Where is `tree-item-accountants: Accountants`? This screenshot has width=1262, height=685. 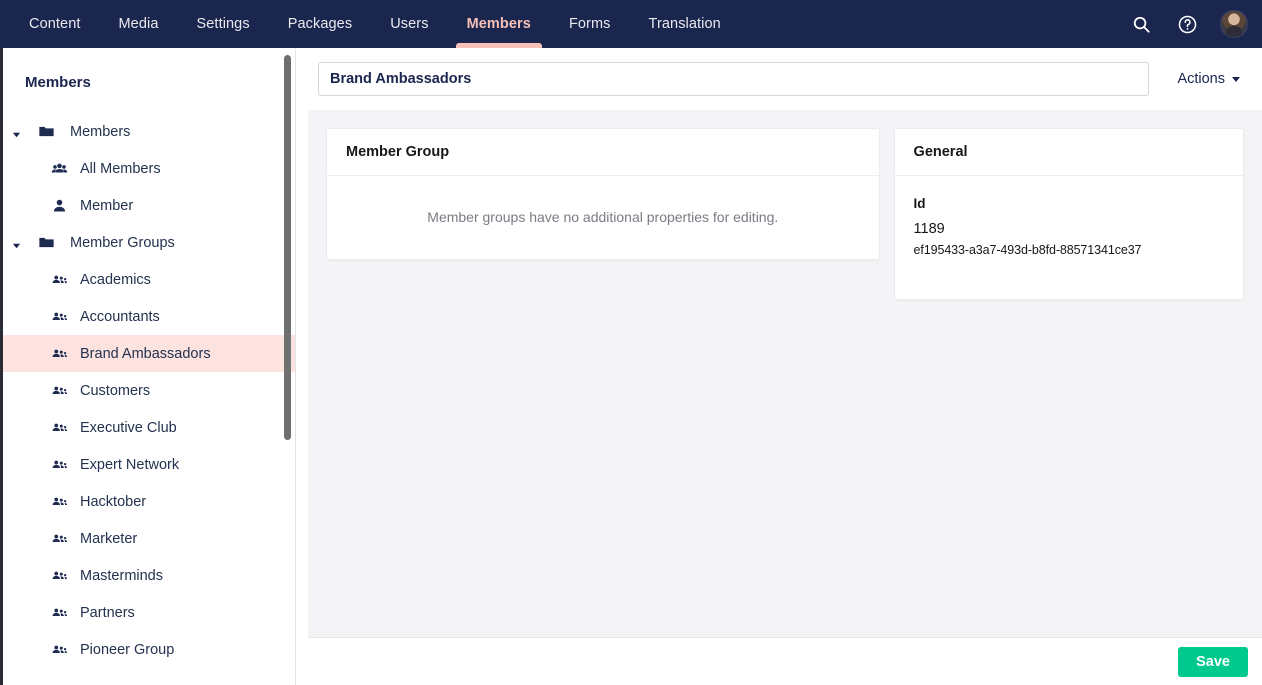
tree-item-accountants: Accountants is located at coordinates (149, 316).